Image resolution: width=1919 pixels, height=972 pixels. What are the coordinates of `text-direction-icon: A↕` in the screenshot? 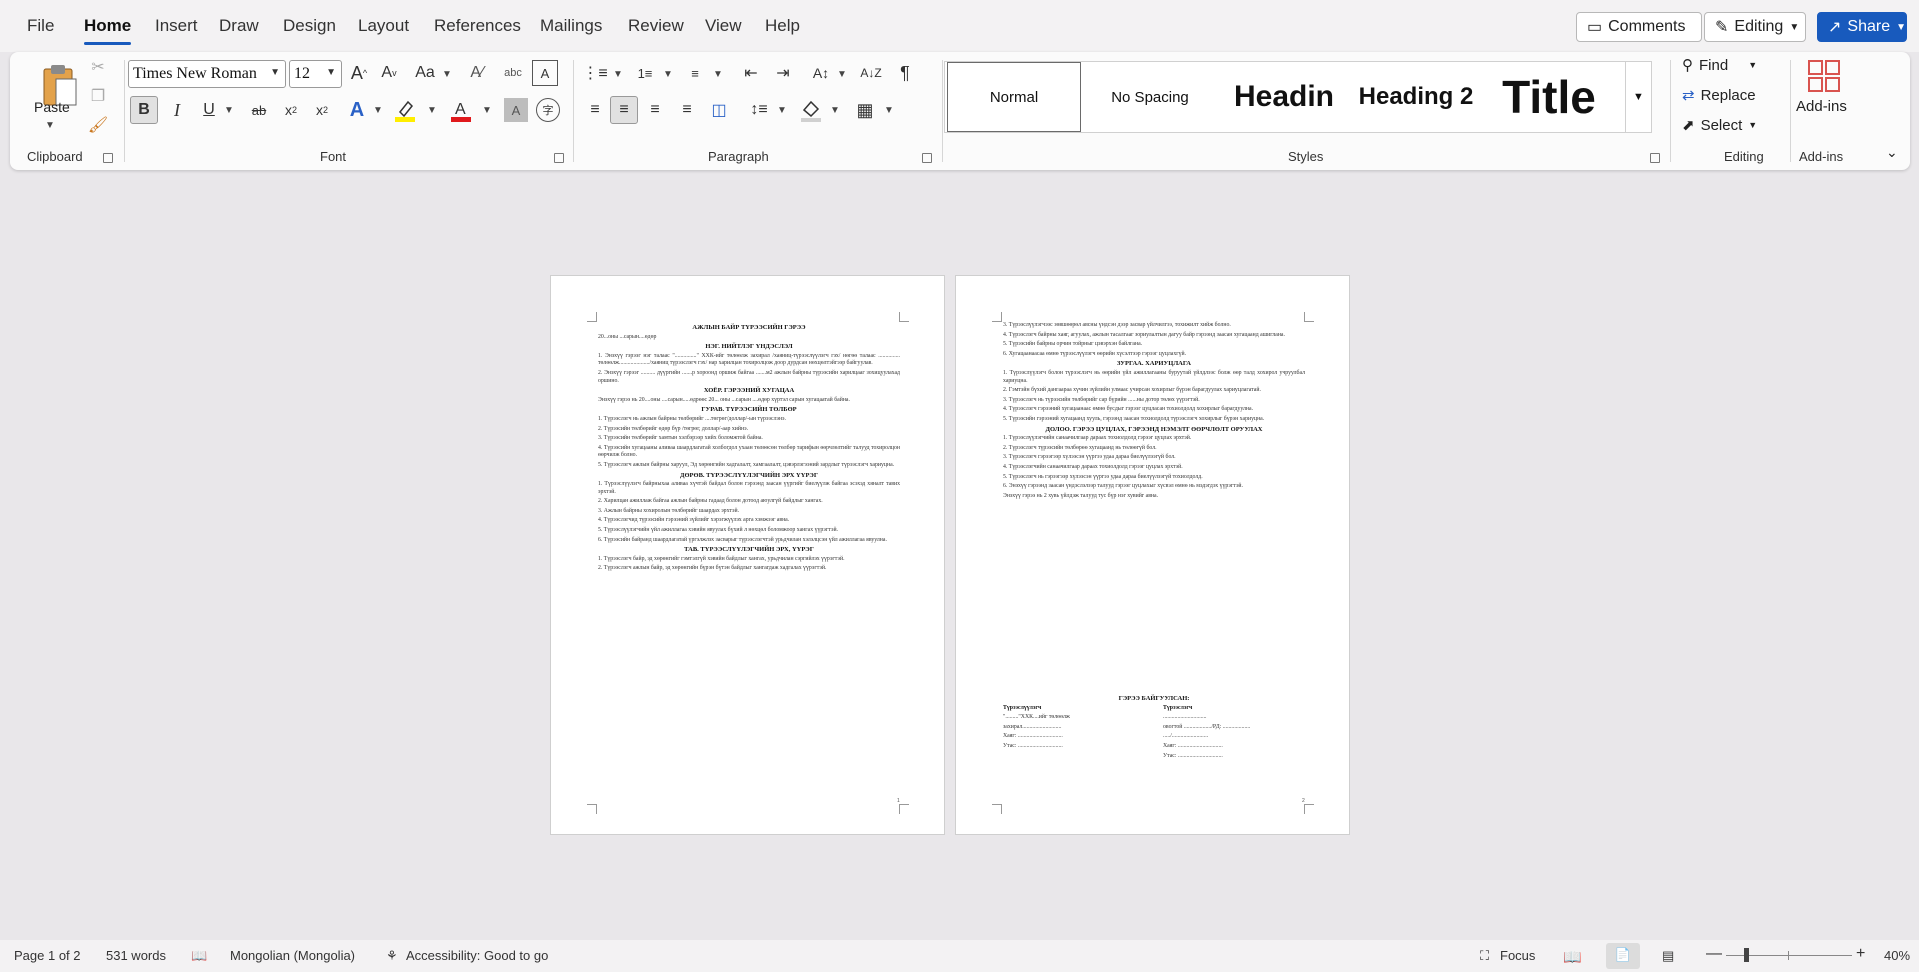 It's located at (821, 73).